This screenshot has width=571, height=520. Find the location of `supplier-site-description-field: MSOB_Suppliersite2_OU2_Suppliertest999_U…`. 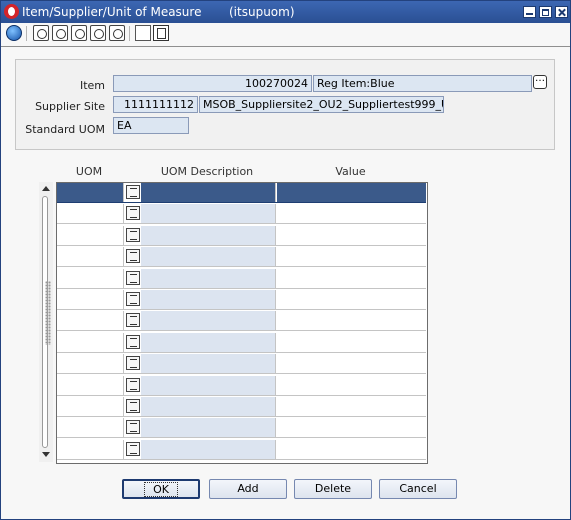

supplier-site-description-field: MSOB_Suppliersite2_OU2_Suppliertest999_U… is located at coordinates (321, 104).